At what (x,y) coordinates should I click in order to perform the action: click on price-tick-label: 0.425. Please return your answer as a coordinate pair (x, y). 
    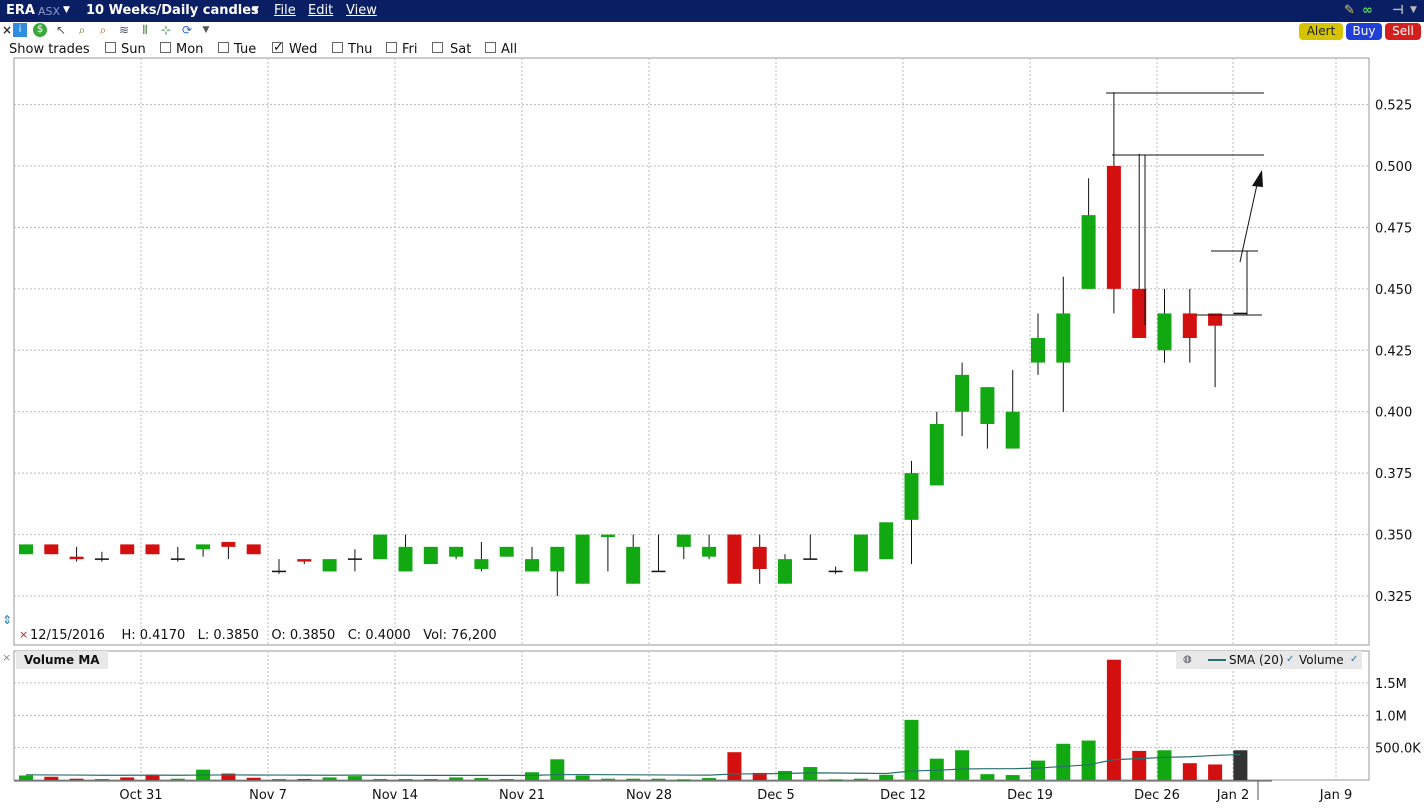
    Looking at the image, I should click on (1393, 351).